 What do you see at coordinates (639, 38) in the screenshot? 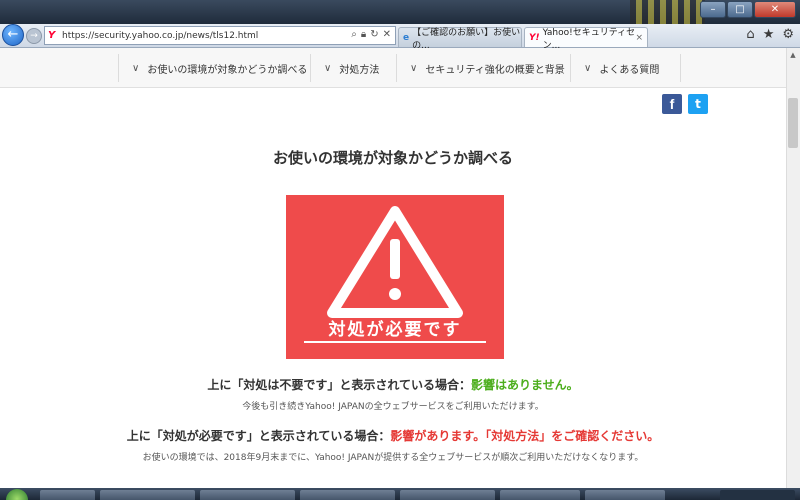
I see `close-tab-icon: ×` at bounding box center [639, 38].